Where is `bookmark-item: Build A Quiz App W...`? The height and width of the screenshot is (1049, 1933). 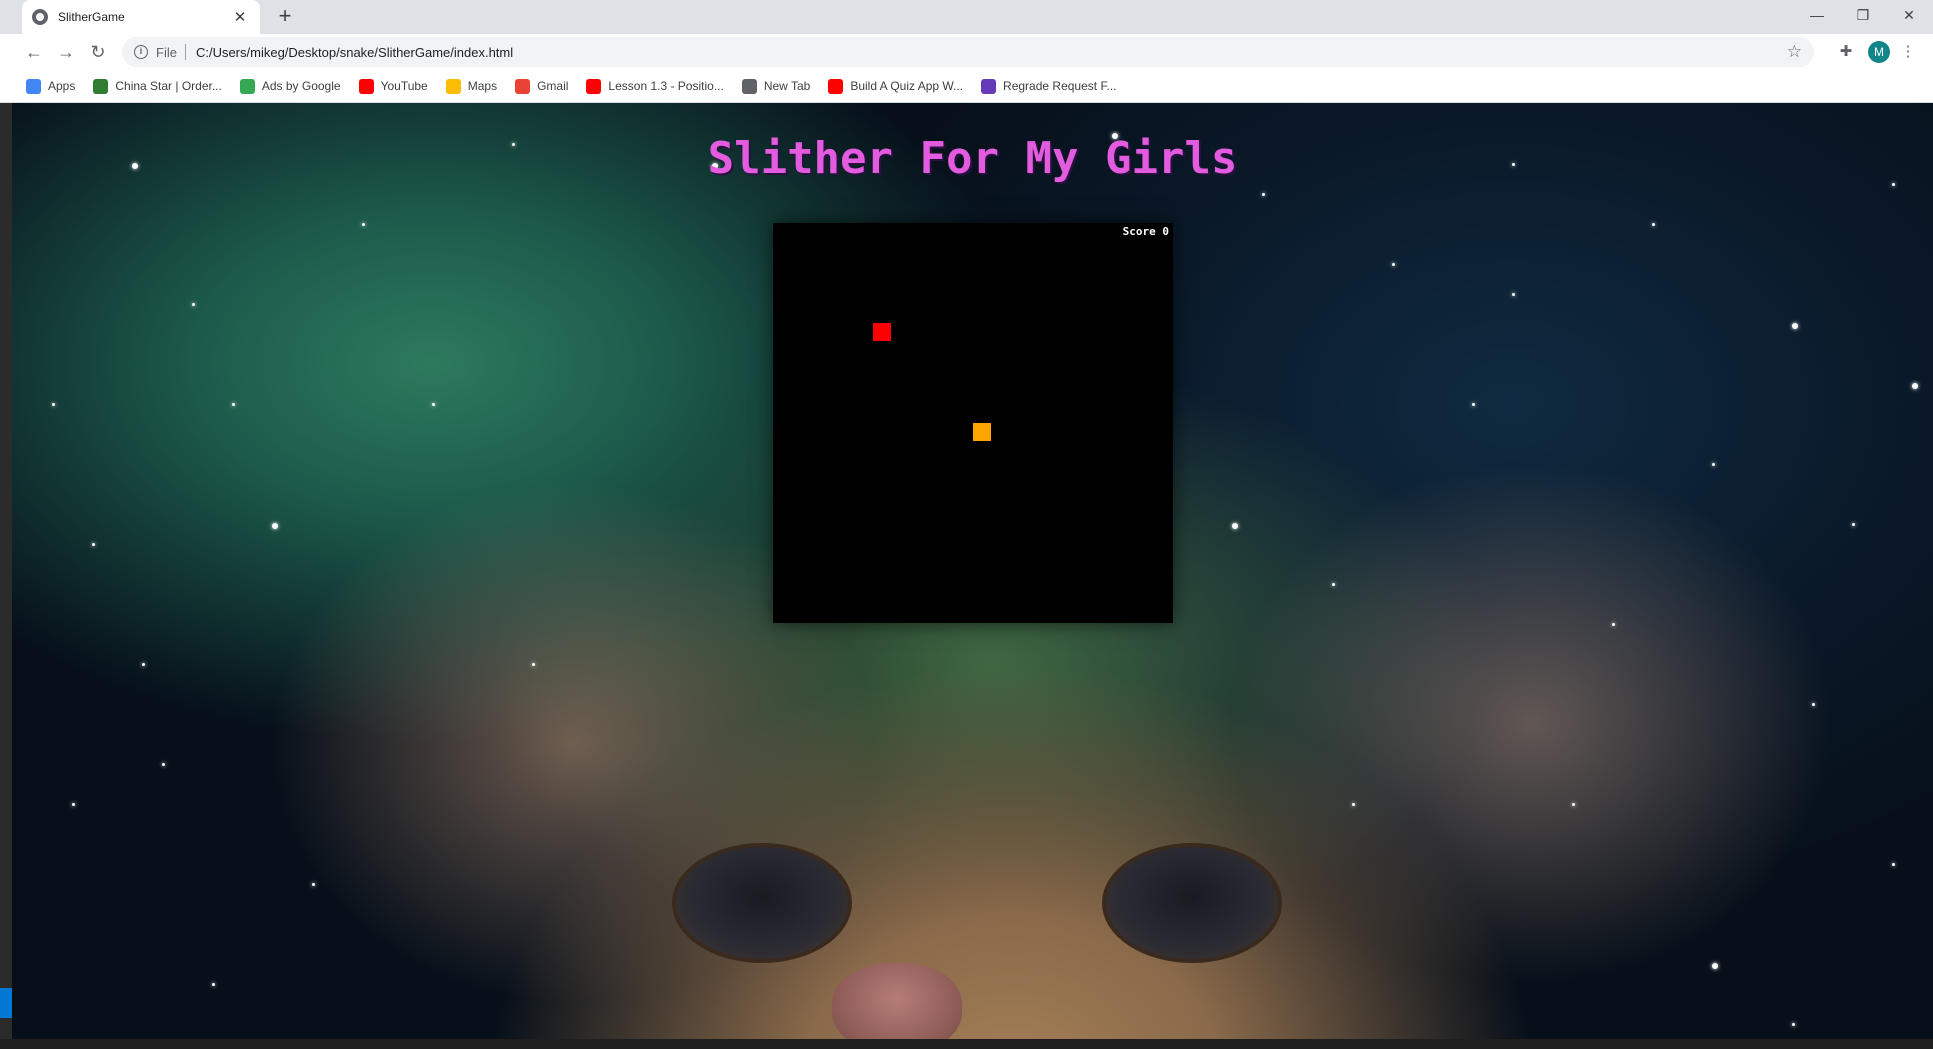
bookmark-item: Build A Quiz App W... is located at coordinates (896, 86).